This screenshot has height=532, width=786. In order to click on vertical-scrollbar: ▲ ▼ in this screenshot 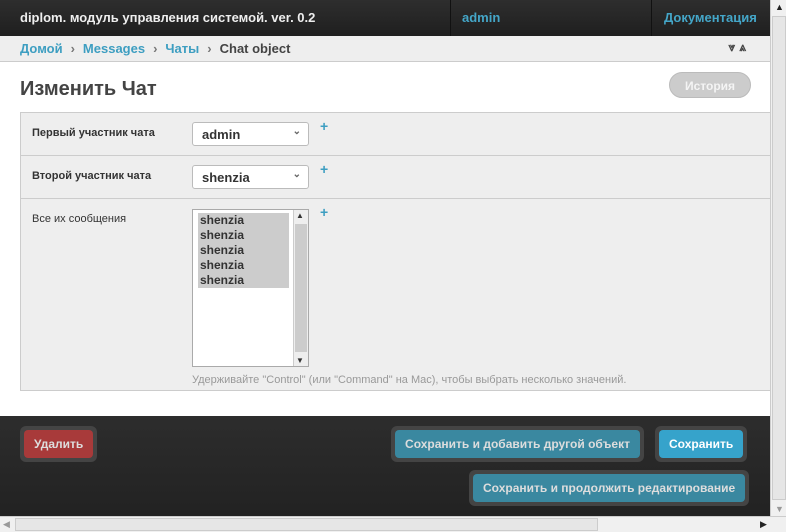, I will do `click(778, 258)`.